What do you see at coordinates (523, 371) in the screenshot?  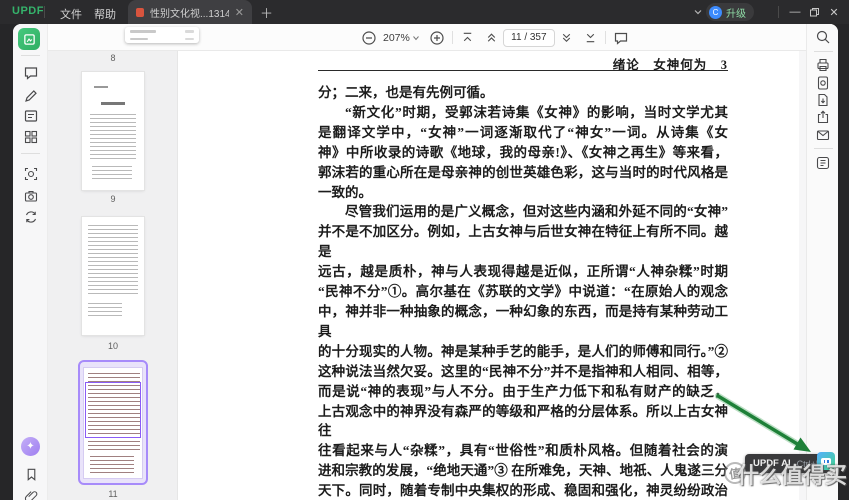 I see `document-text-line: 这种说法当然欠妥。这里的“民神不分”并不是指神和人相同、相等，` at bounding box center [523, 371].